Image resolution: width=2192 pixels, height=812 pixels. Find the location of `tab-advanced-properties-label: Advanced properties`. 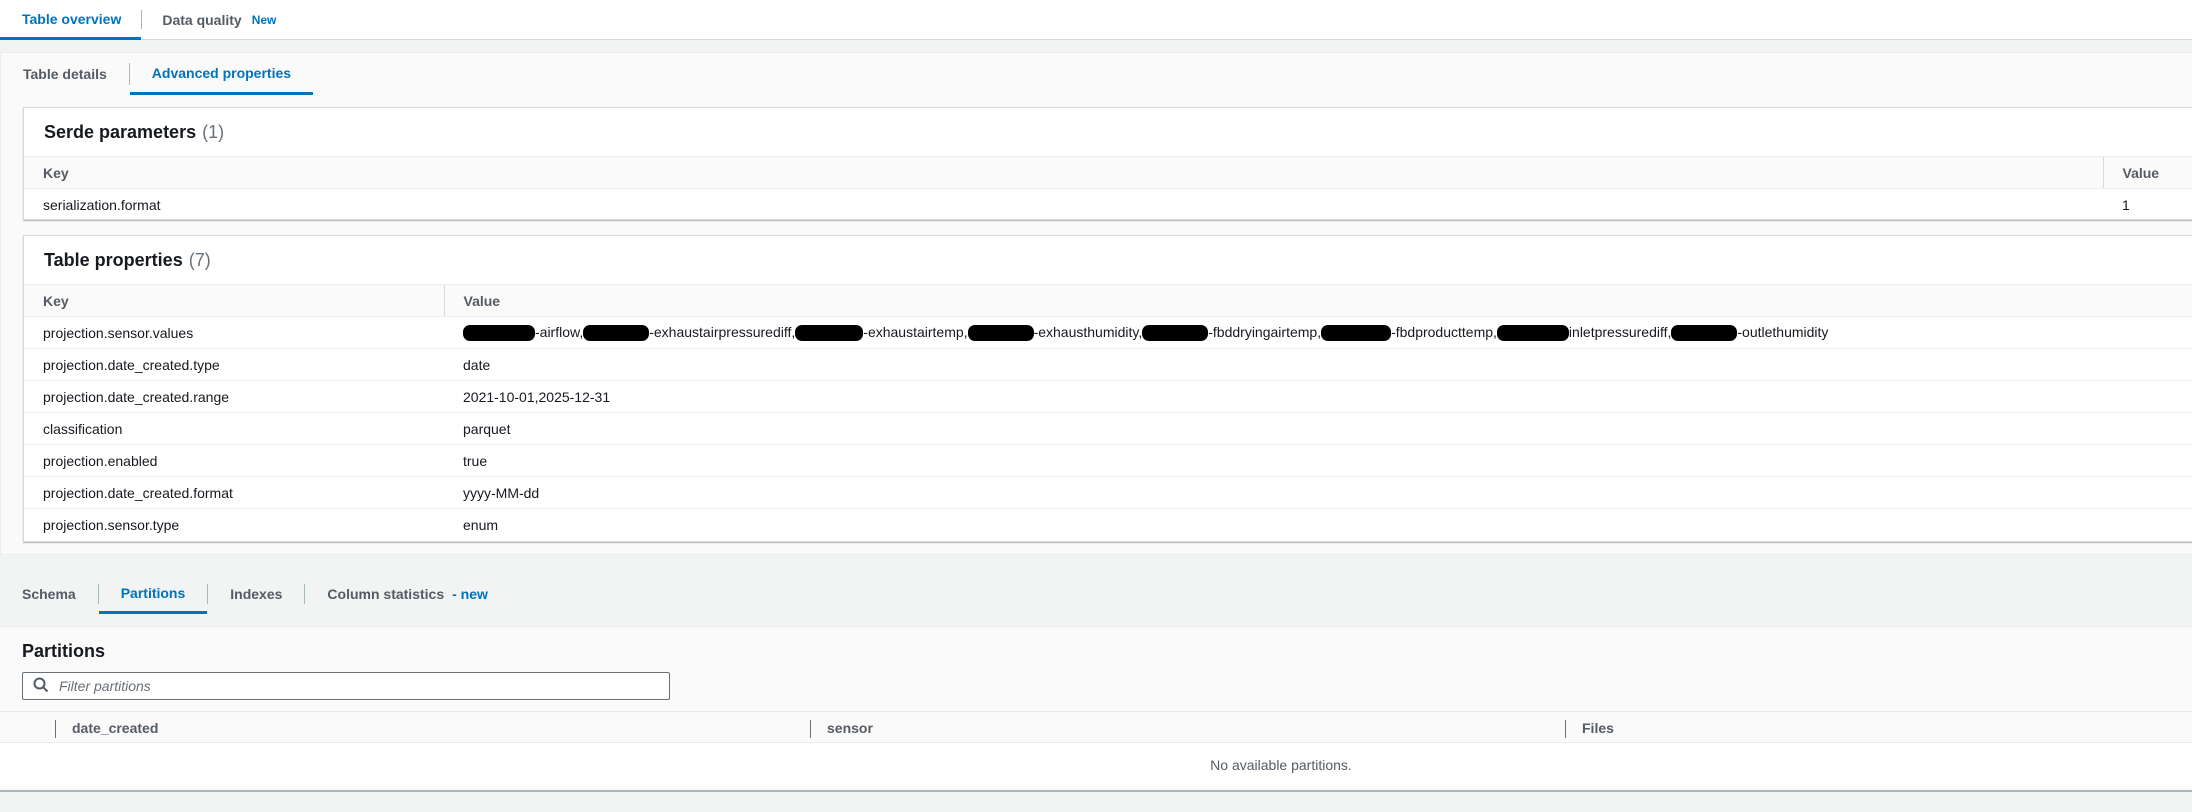

tab-advanced-properties-label: Advanced properties is located at coordinates (221, 72).